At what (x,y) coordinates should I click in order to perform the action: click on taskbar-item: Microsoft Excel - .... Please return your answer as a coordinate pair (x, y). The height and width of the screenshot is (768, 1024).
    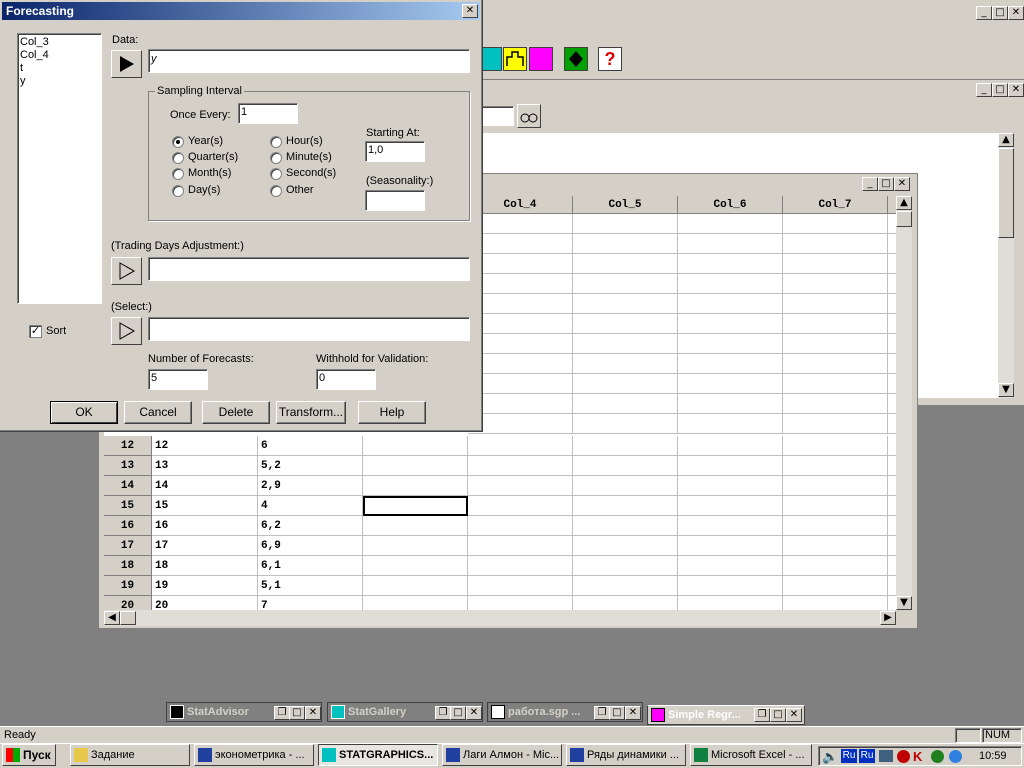
    Looking at the image, I should click on (751, 755).